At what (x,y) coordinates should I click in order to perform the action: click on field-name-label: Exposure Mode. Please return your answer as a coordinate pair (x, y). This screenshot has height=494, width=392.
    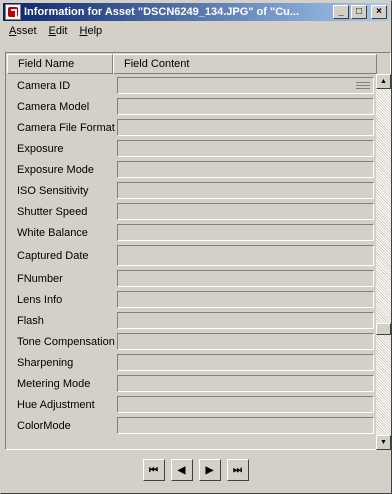
    Looking at the image, I should click on (56, 169).